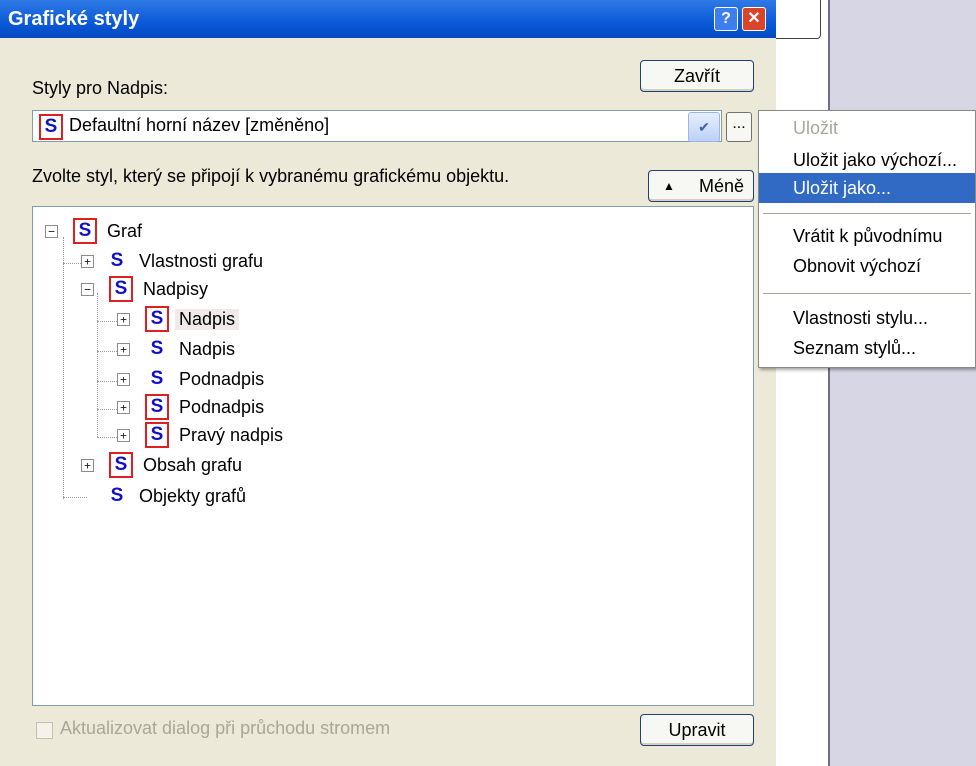 This screenshot has width=976, height=766. I want to click on less-button-label: Méně, so click(722, 186).